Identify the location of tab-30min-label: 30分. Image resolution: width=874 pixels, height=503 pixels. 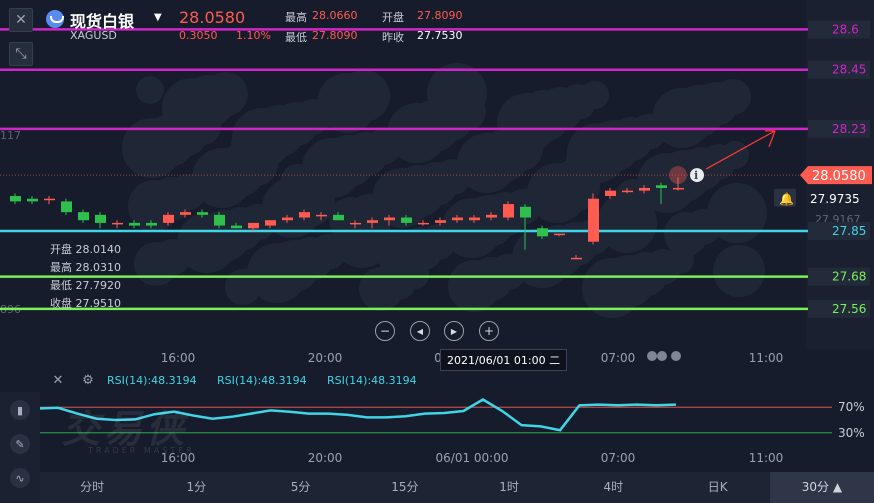
(815, 487).